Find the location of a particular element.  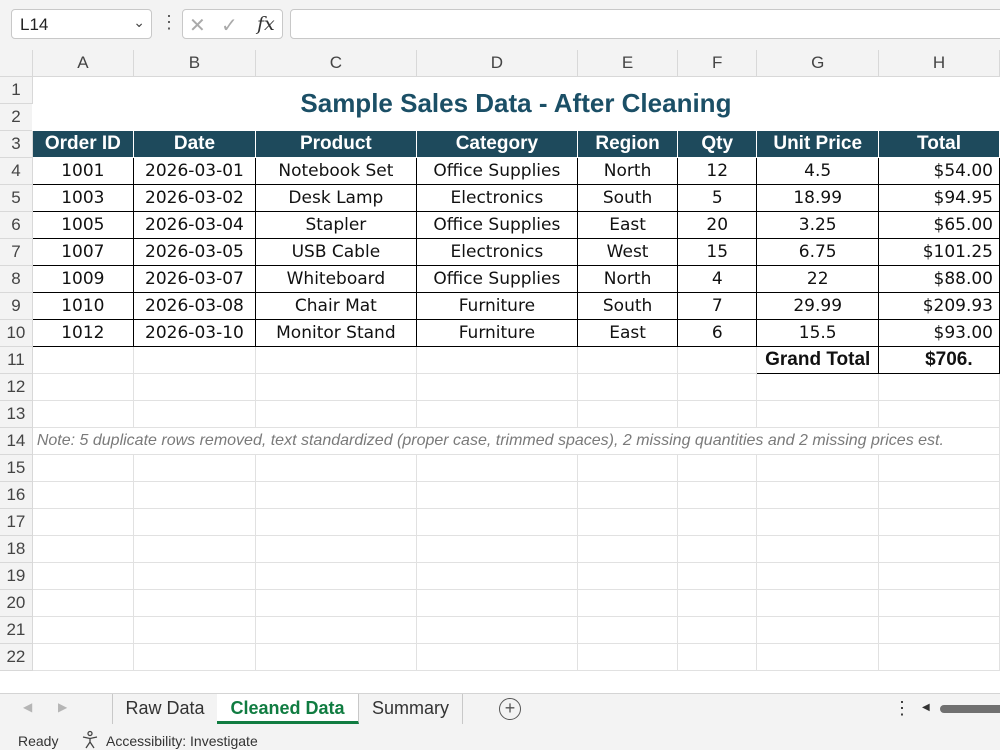

table-cell: 4 is located at coordinates (717, 278).